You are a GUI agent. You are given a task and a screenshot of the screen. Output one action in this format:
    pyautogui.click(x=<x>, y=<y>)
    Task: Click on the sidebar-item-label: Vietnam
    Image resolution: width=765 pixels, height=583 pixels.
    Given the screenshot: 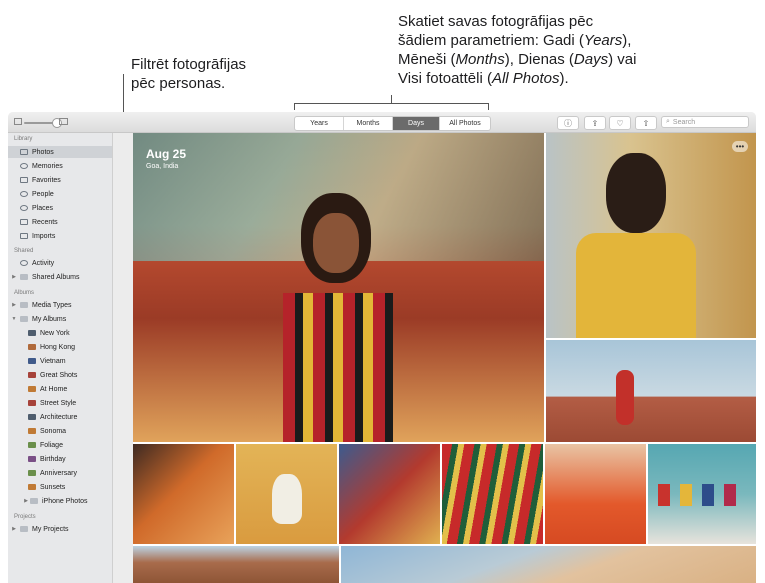 What is the action you would take?
    pyautogui.click(x=53, y=361)
    